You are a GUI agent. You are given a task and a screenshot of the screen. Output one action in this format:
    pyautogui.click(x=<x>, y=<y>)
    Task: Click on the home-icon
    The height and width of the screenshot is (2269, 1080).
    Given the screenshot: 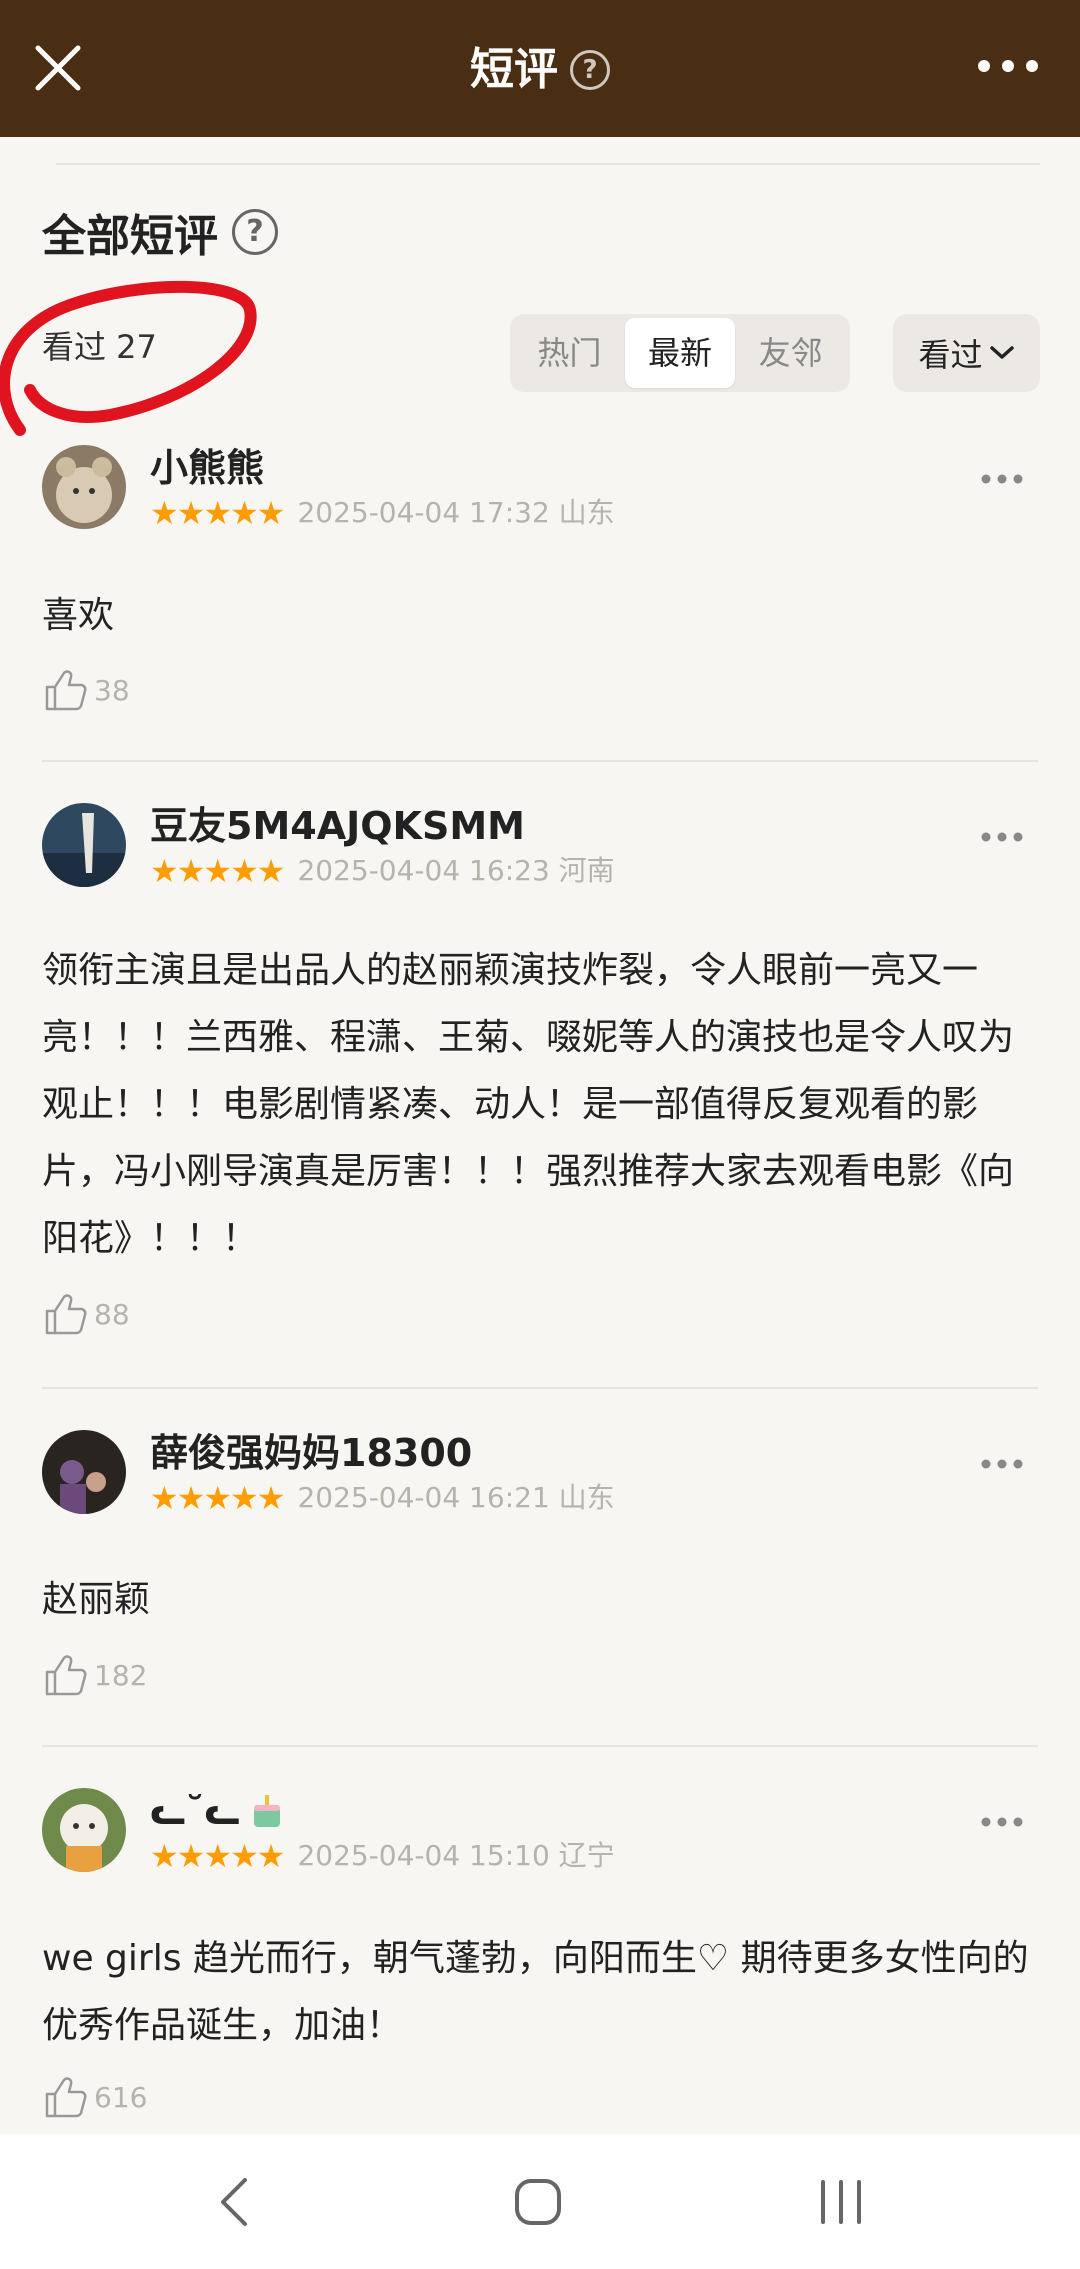 What is the action you would take?
    pyautogui.click(x=538, y=2202)
    